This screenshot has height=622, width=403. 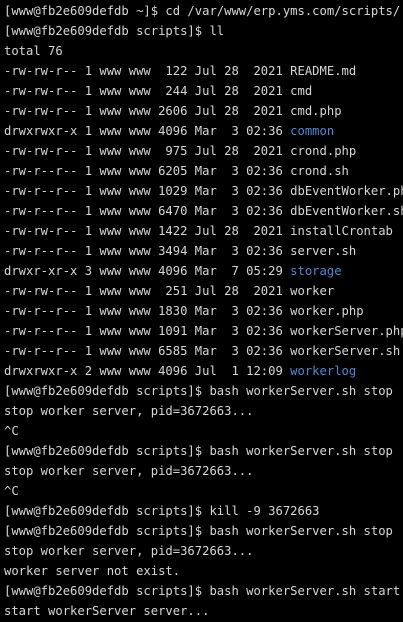 I want to click on file-name: dbEventWorker.sh, so click(x=346, y=211).